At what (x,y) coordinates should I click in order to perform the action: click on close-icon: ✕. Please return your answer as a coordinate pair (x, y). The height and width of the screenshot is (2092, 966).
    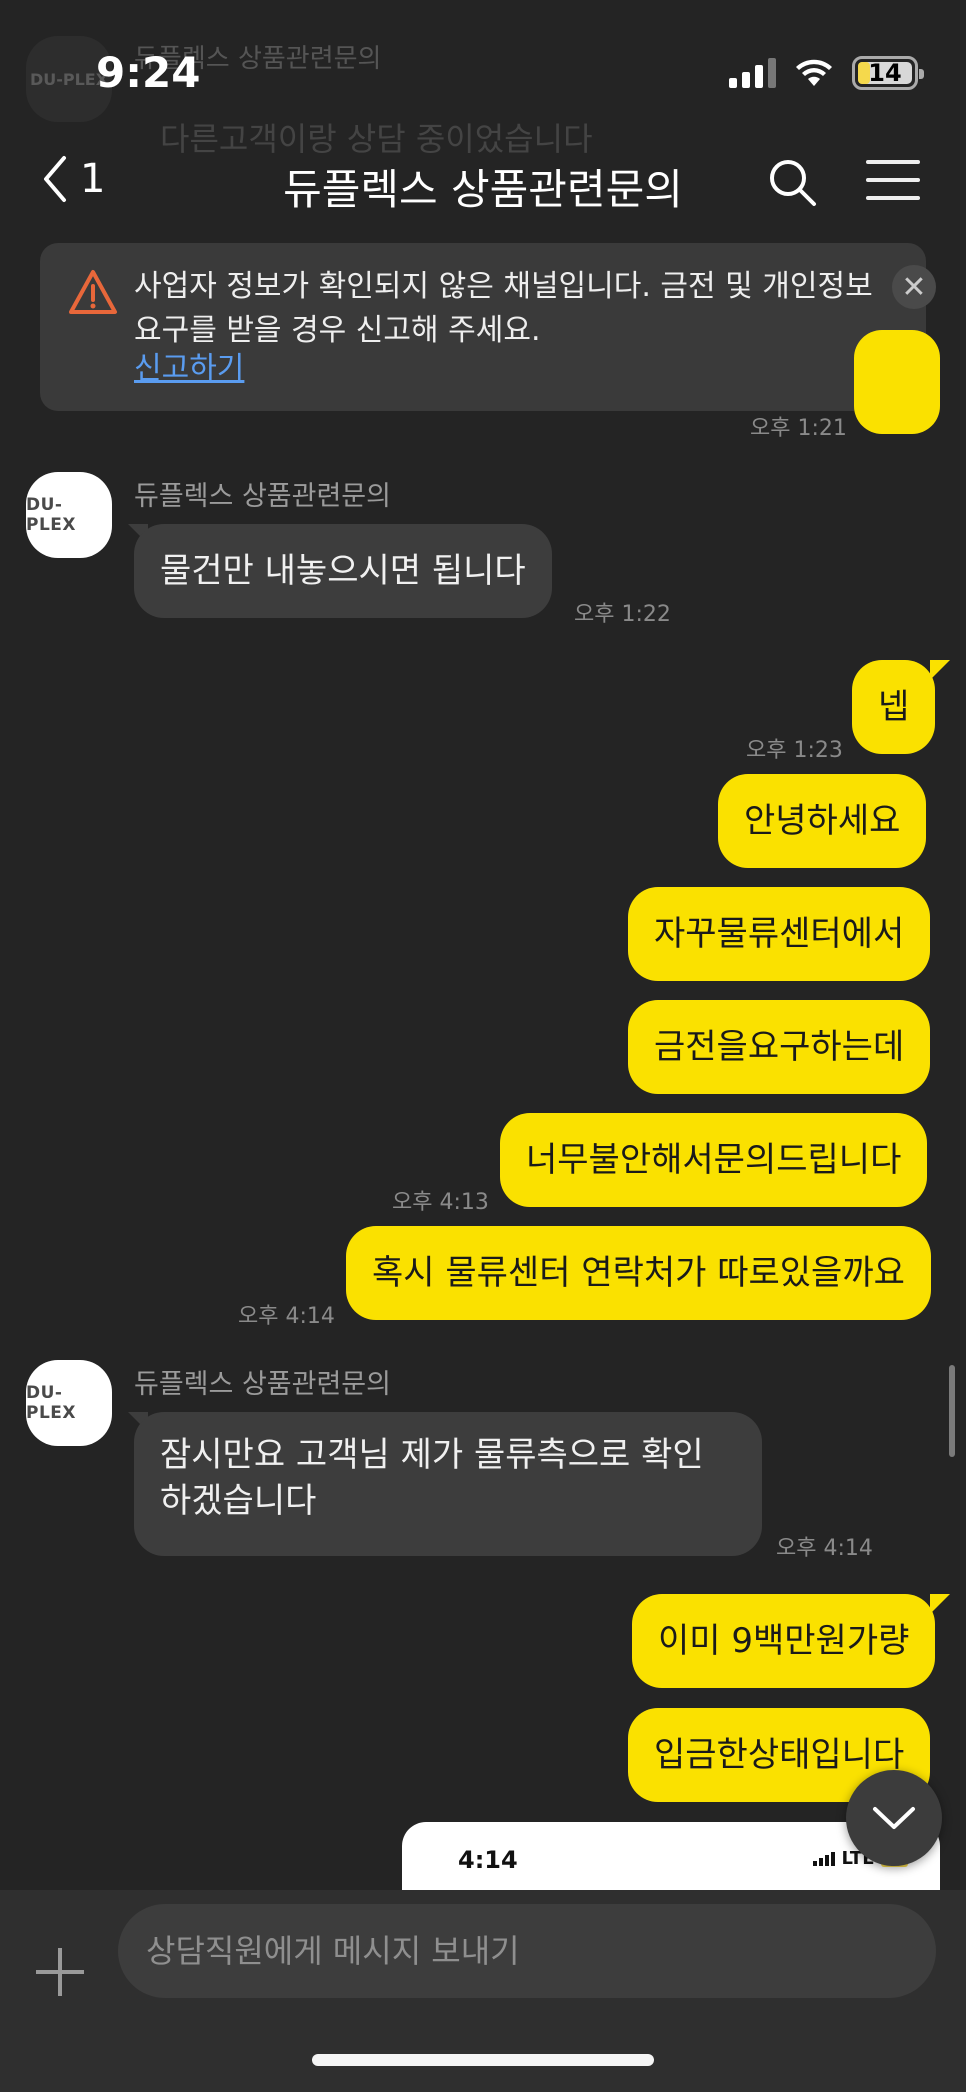
    Looking at the image, I should click on (914, 287).